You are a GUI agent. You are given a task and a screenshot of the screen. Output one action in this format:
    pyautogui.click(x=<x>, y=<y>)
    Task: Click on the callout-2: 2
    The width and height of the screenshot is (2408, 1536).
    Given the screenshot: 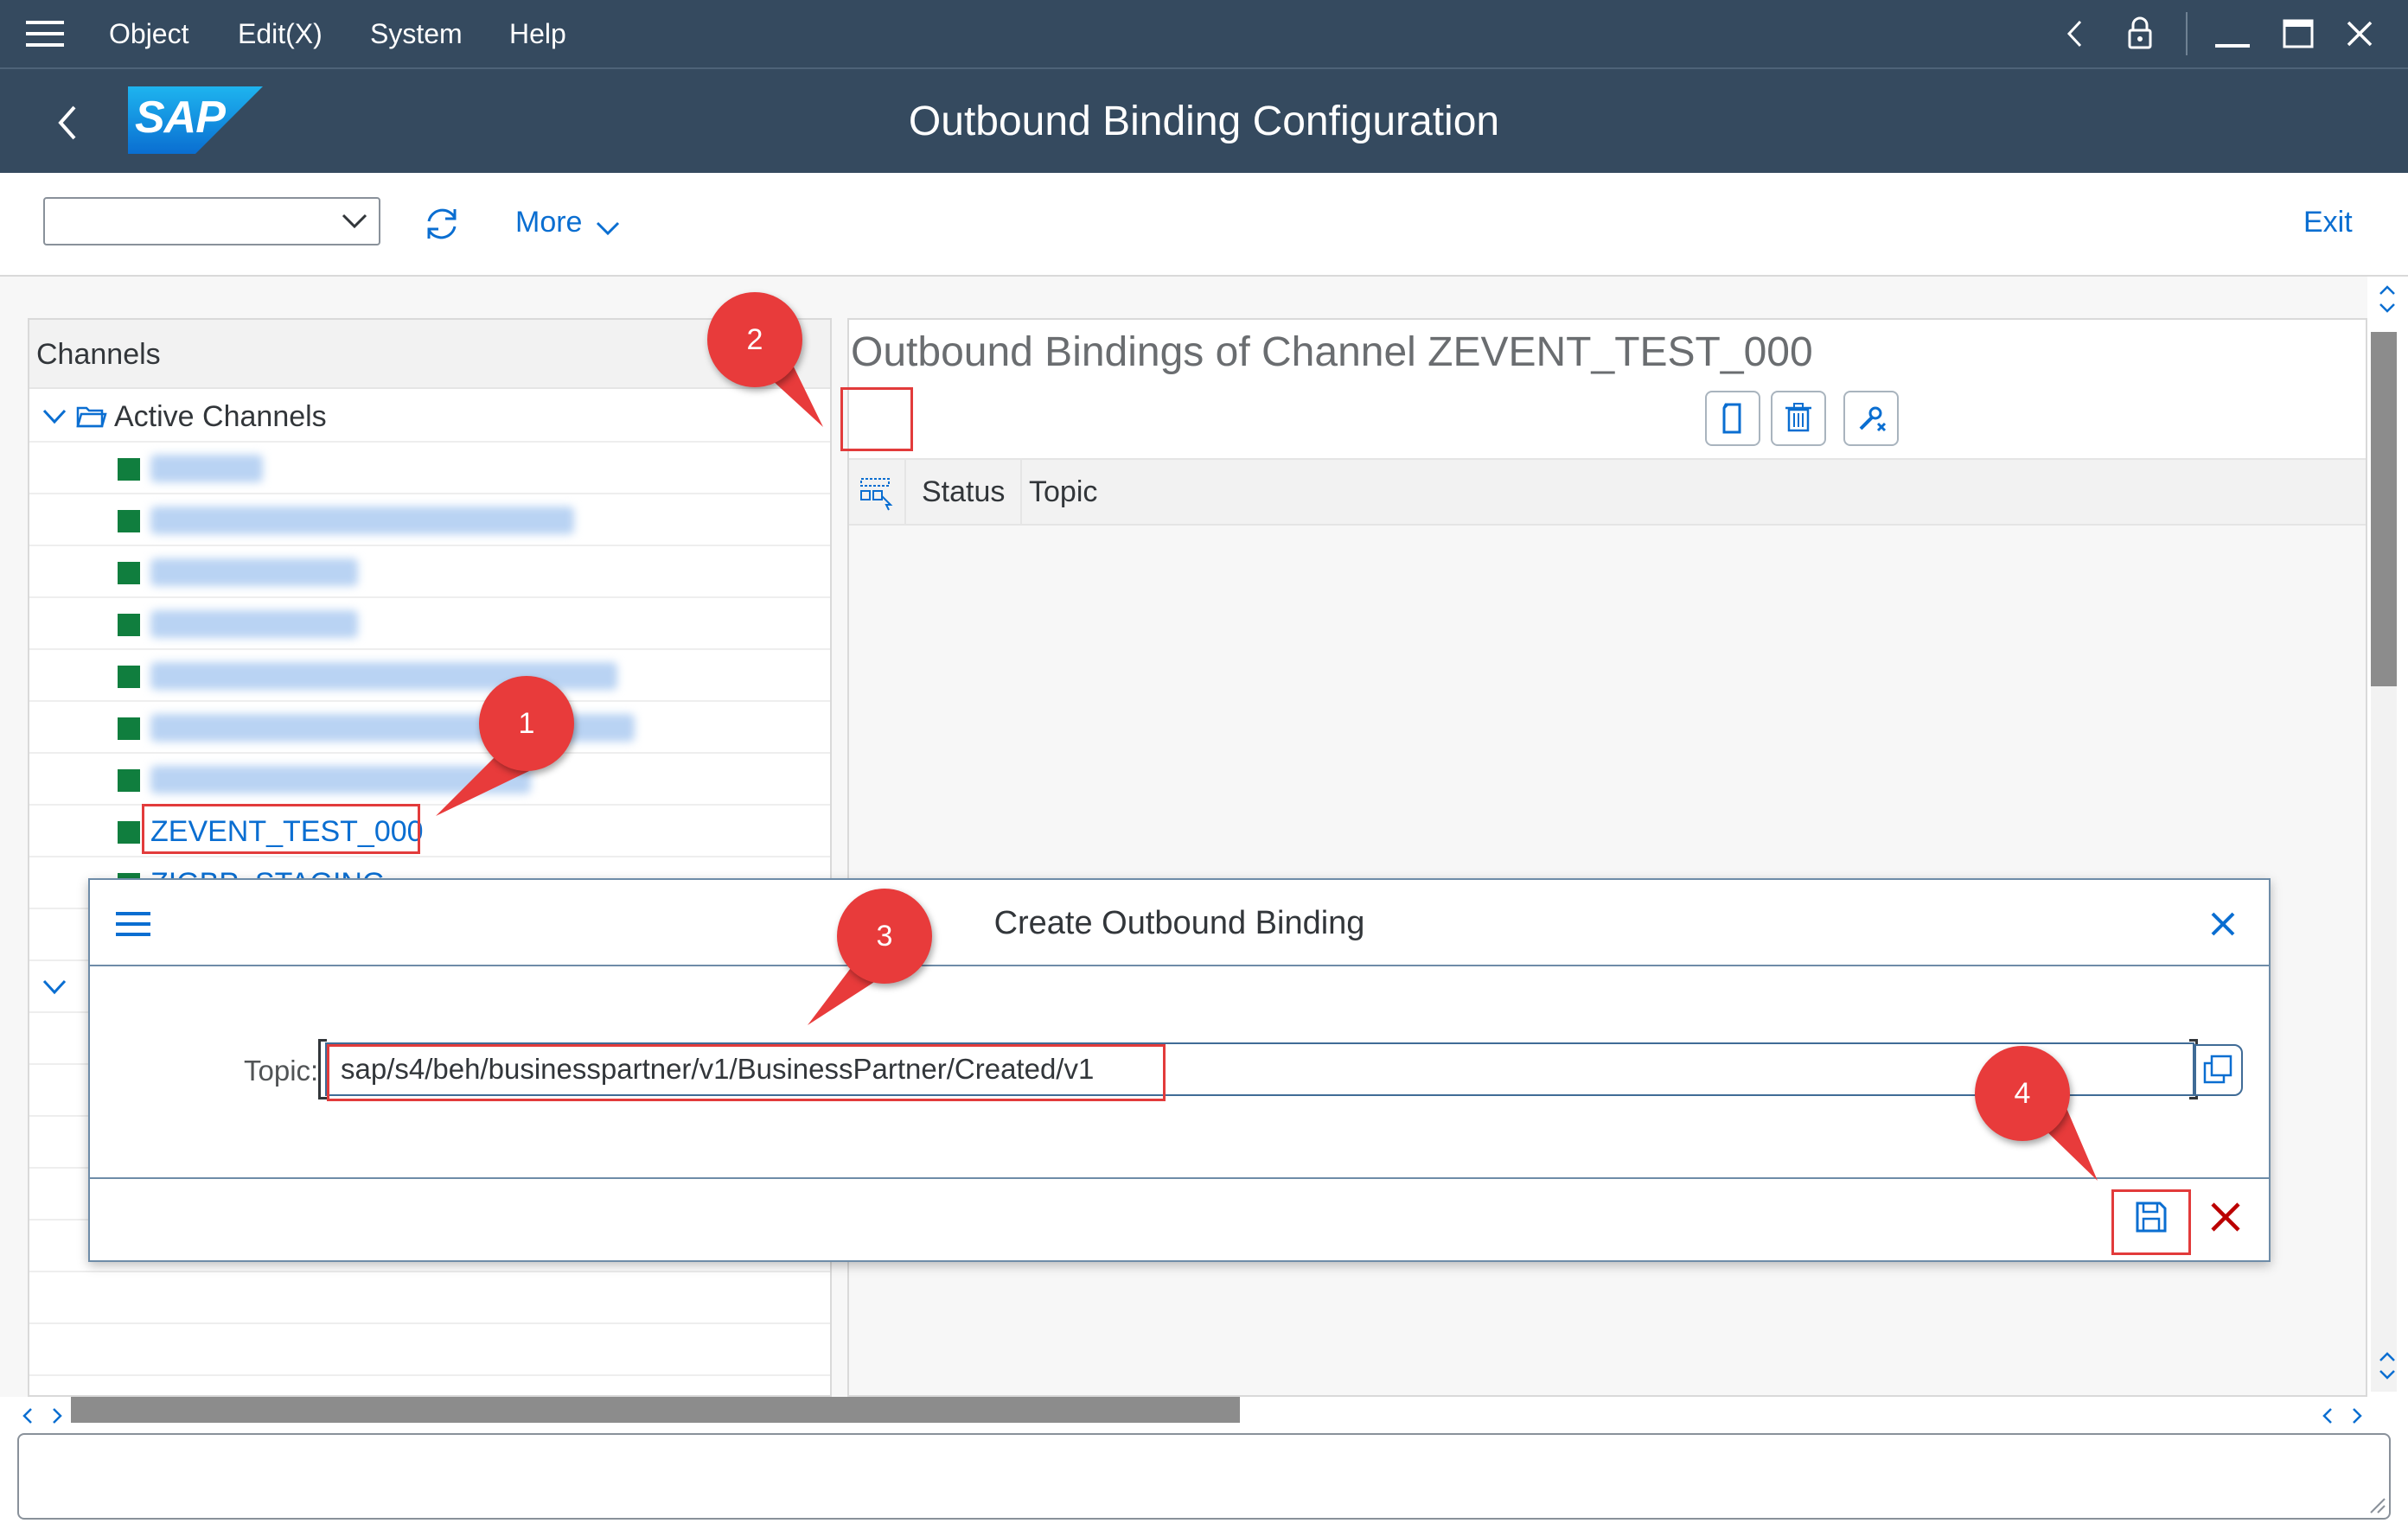 What is the action you would take?
    pyautogui.click(x=754, y=339)
    